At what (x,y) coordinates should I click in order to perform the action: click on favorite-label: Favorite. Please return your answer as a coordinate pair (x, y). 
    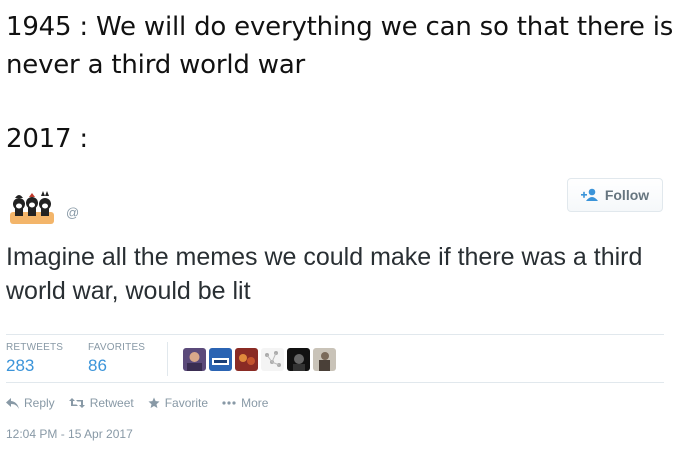
    Looking at the image, I should click on (186, 403).